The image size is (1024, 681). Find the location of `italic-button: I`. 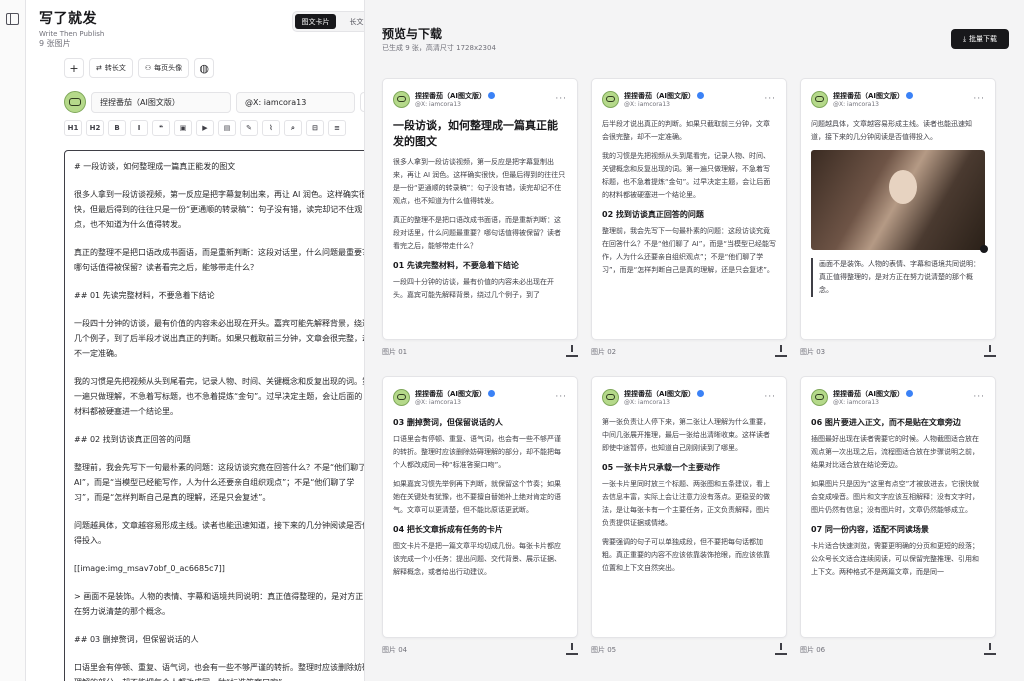

italic-button: I is located at coordinates (139, 128).